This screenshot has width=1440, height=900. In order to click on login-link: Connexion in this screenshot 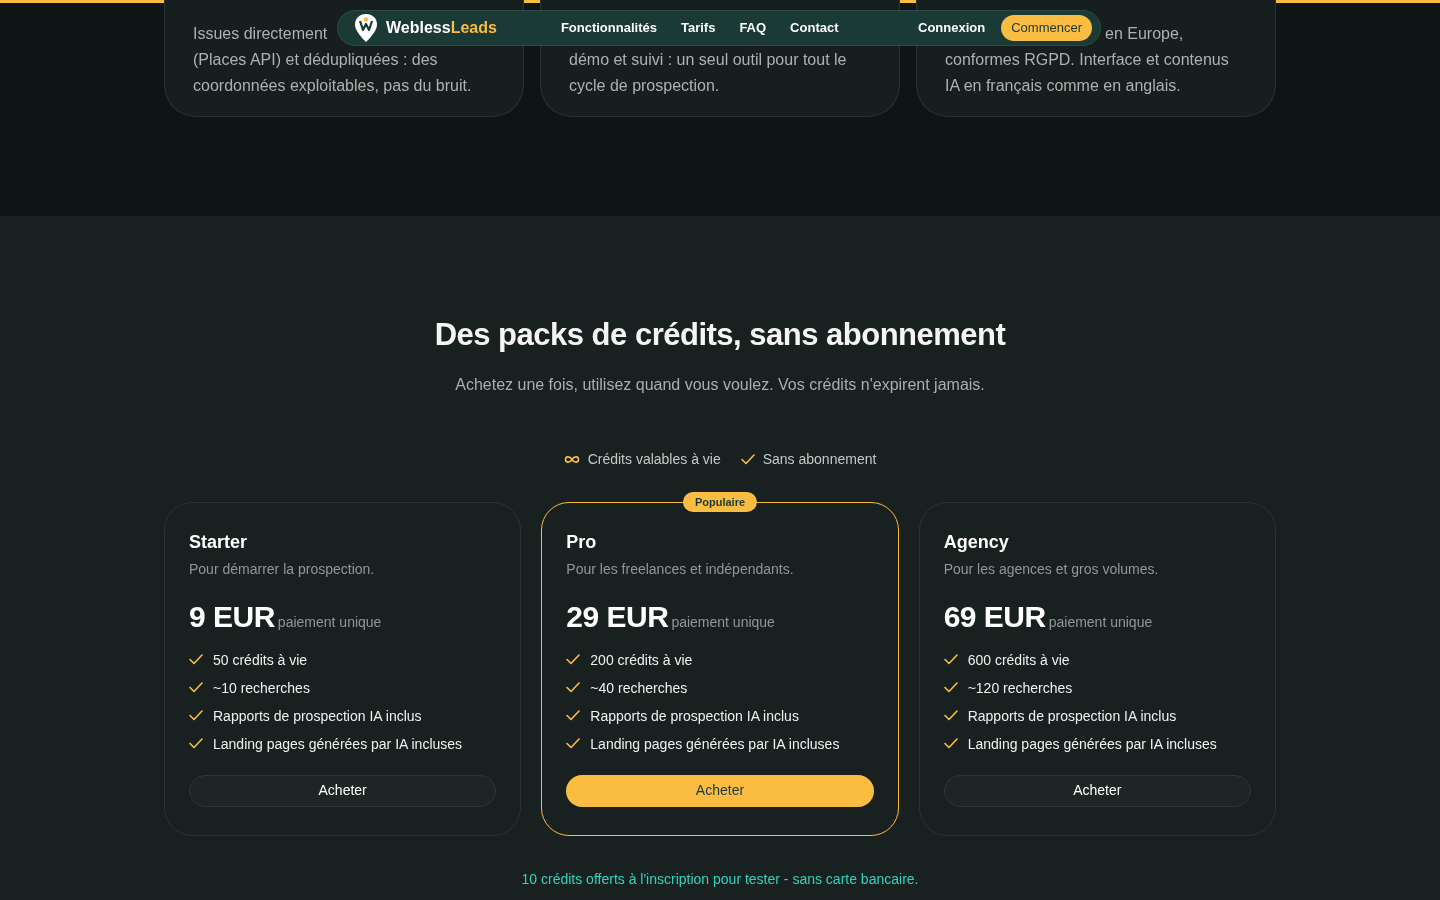, I will do `click(952, 28)`.